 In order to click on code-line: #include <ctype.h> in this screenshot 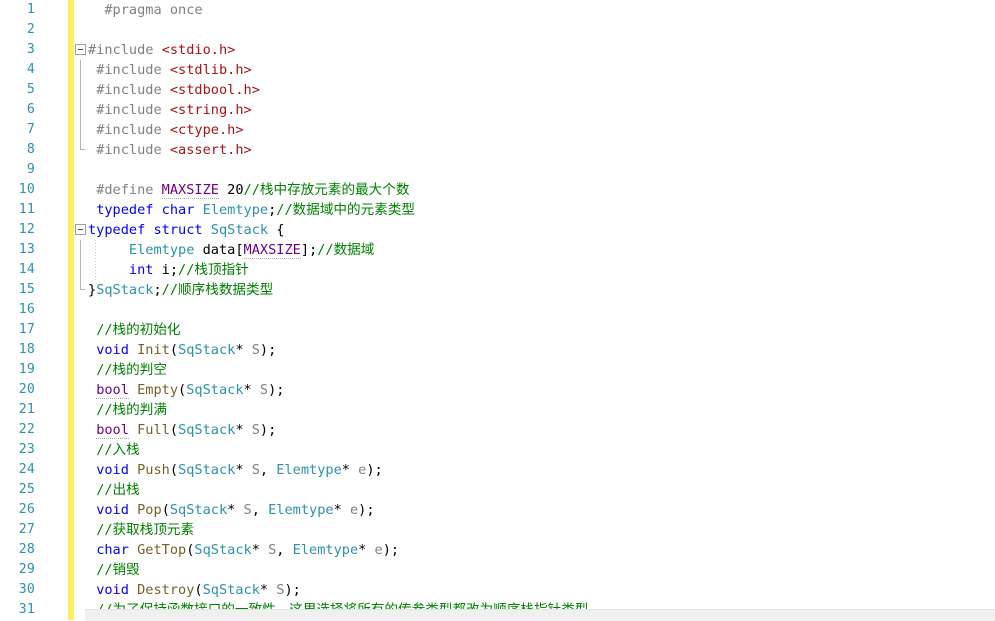, I will do `click(541, 130)`.